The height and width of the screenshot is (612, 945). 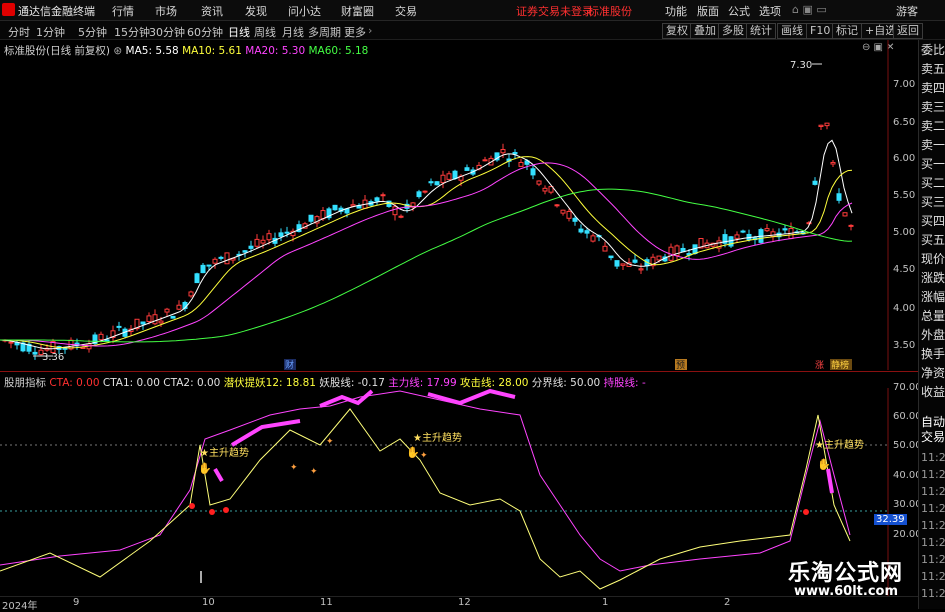 I want to click on menu-item-hangqing: 行情, so click(x=123, y=11).